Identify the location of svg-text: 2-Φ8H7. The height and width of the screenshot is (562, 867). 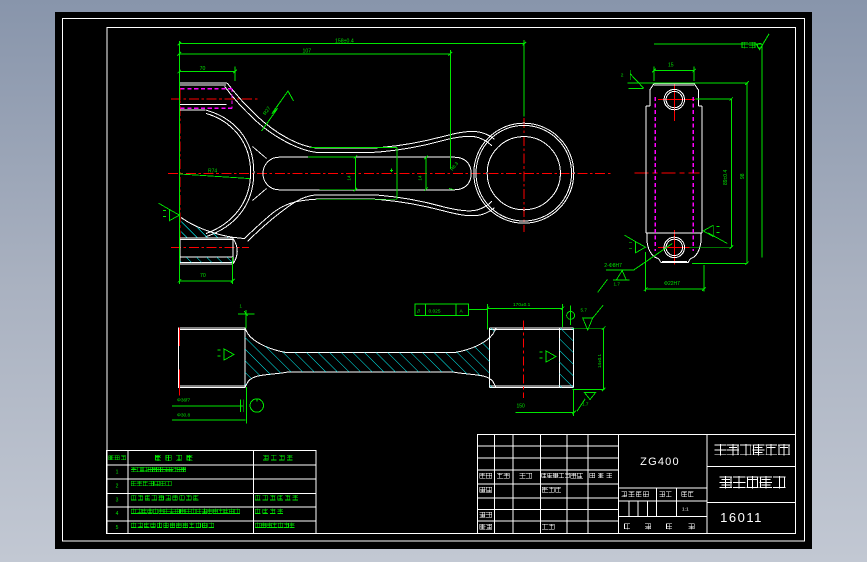
(613, 266).